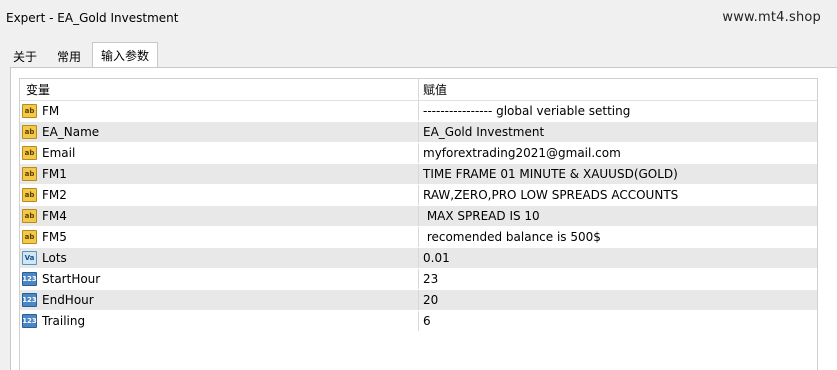 This screenshot has height=370, width=837. I want to click on variable-name: Trailing, so click(64, 321).